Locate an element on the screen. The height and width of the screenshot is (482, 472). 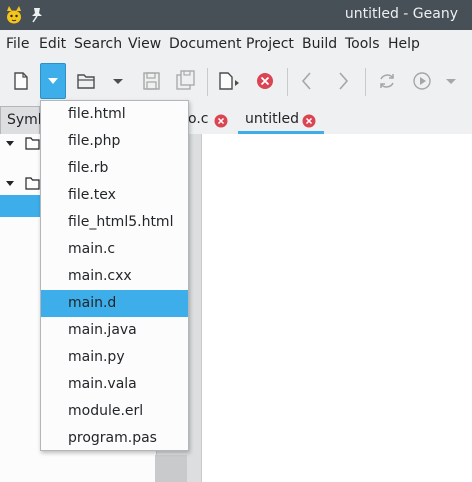
menu-item-file-html5: file_html5.html is located at coordinates (114, 222).